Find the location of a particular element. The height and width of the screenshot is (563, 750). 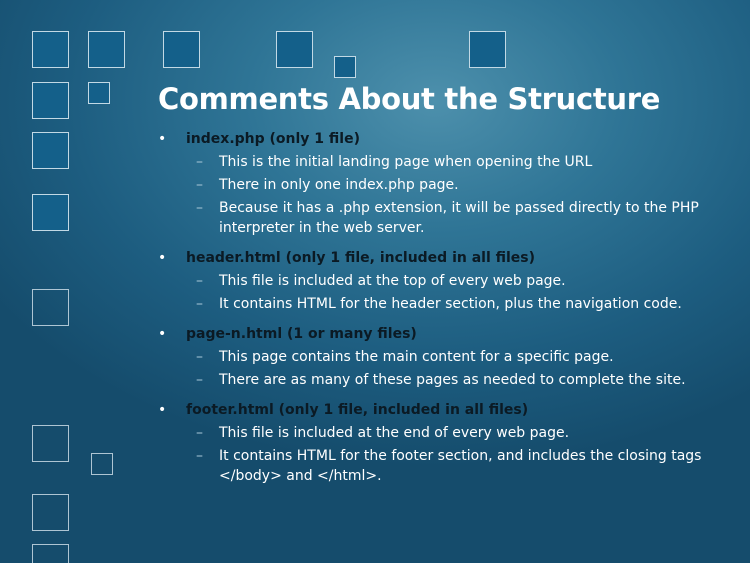

slide-title: Comments About the Structure is located at coordinates (409, 99).